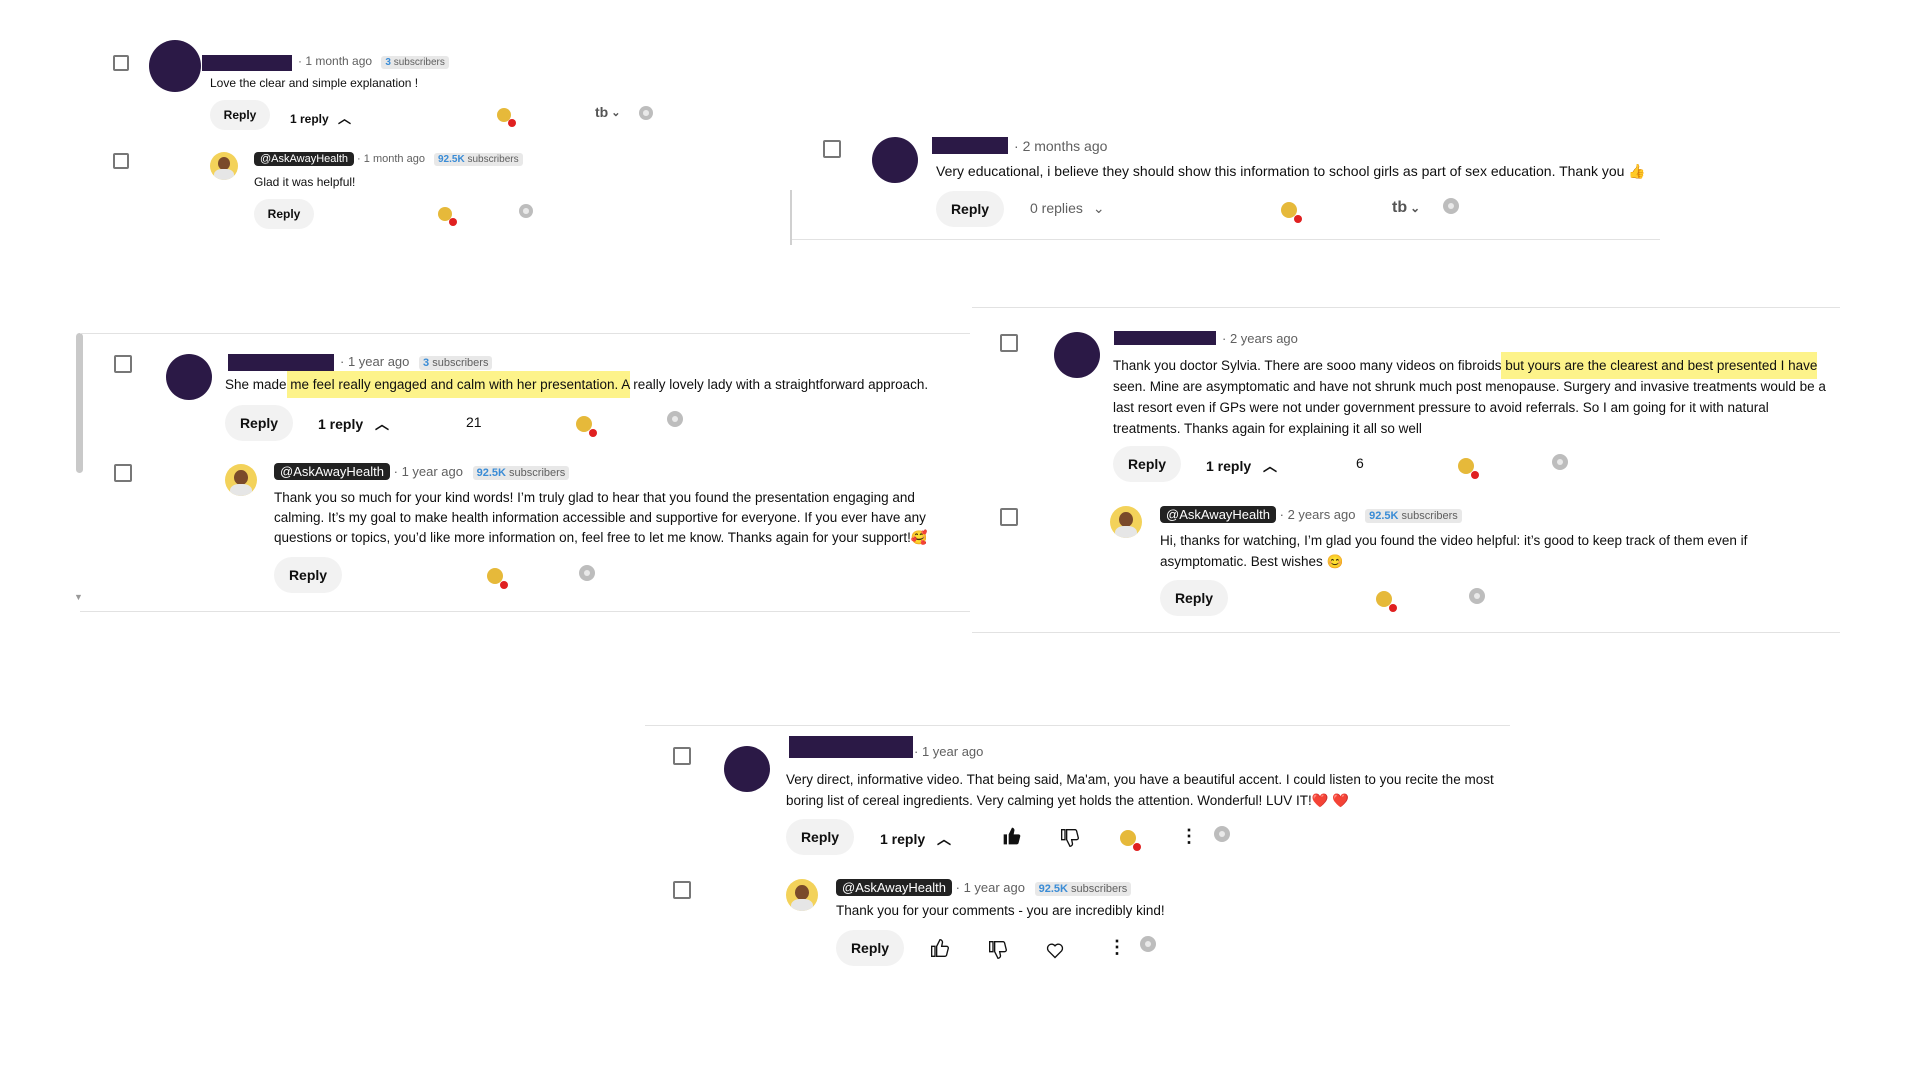 This screenshot has height=1080, width=1920. What do you see at coordinates (1065, 146) in the screenshot?
I see `comment-time: 2 months ago` at bounding box center [1065, 146].